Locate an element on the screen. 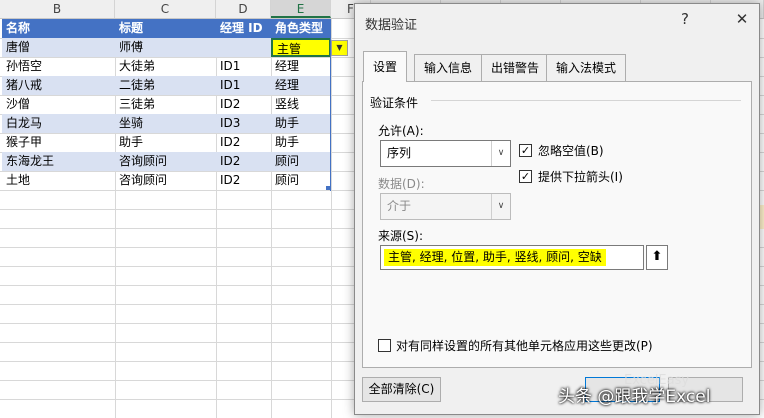  apply-all-checkbox is located at coordinates (384, 345).